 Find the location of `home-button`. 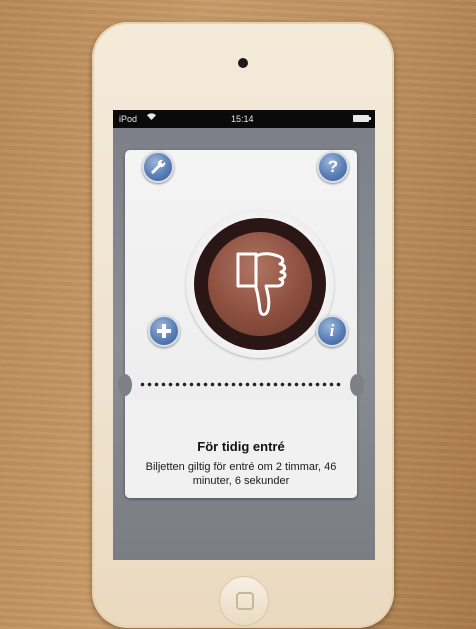

home-button is located at coordinates (244, 601).